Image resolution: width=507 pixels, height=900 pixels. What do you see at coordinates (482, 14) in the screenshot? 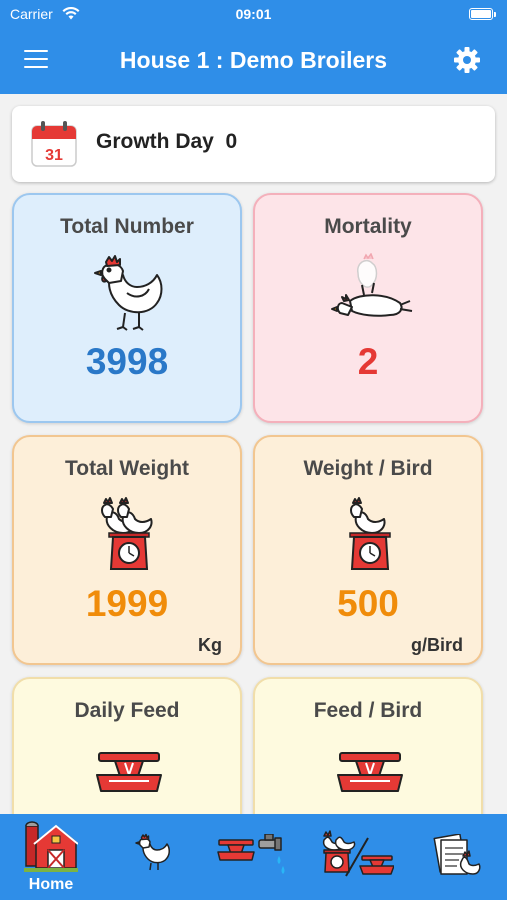
I see `battery-icon` at bounding box center [482, 14].